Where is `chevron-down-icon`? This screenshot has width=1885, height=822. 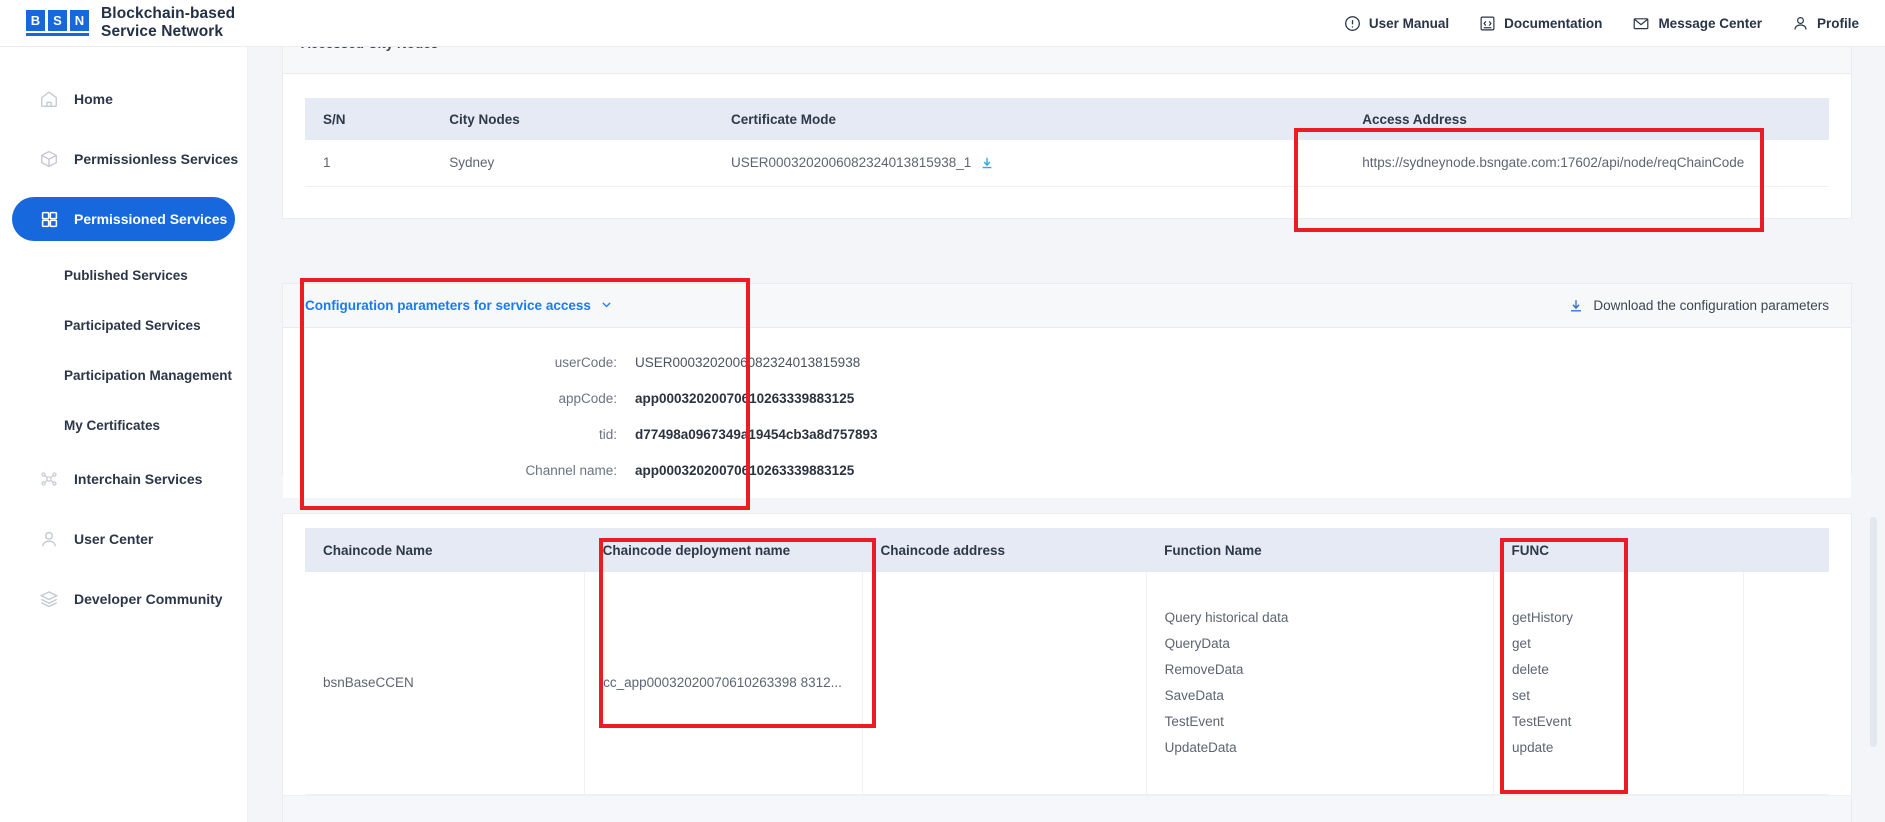 chevron-down-icon is located at coordinates (606, 306).